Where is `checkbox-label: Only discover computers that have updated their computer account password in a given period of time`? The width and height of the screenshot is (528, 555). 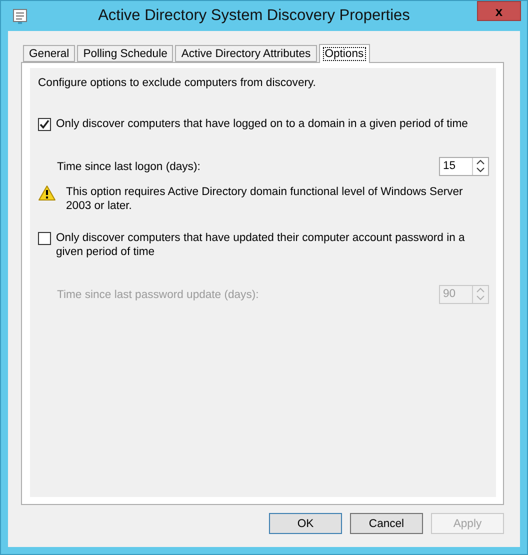
checkbox-label: Only discover computers that have updated their computer account password in a given period of time is located at coordinates (261, 245).